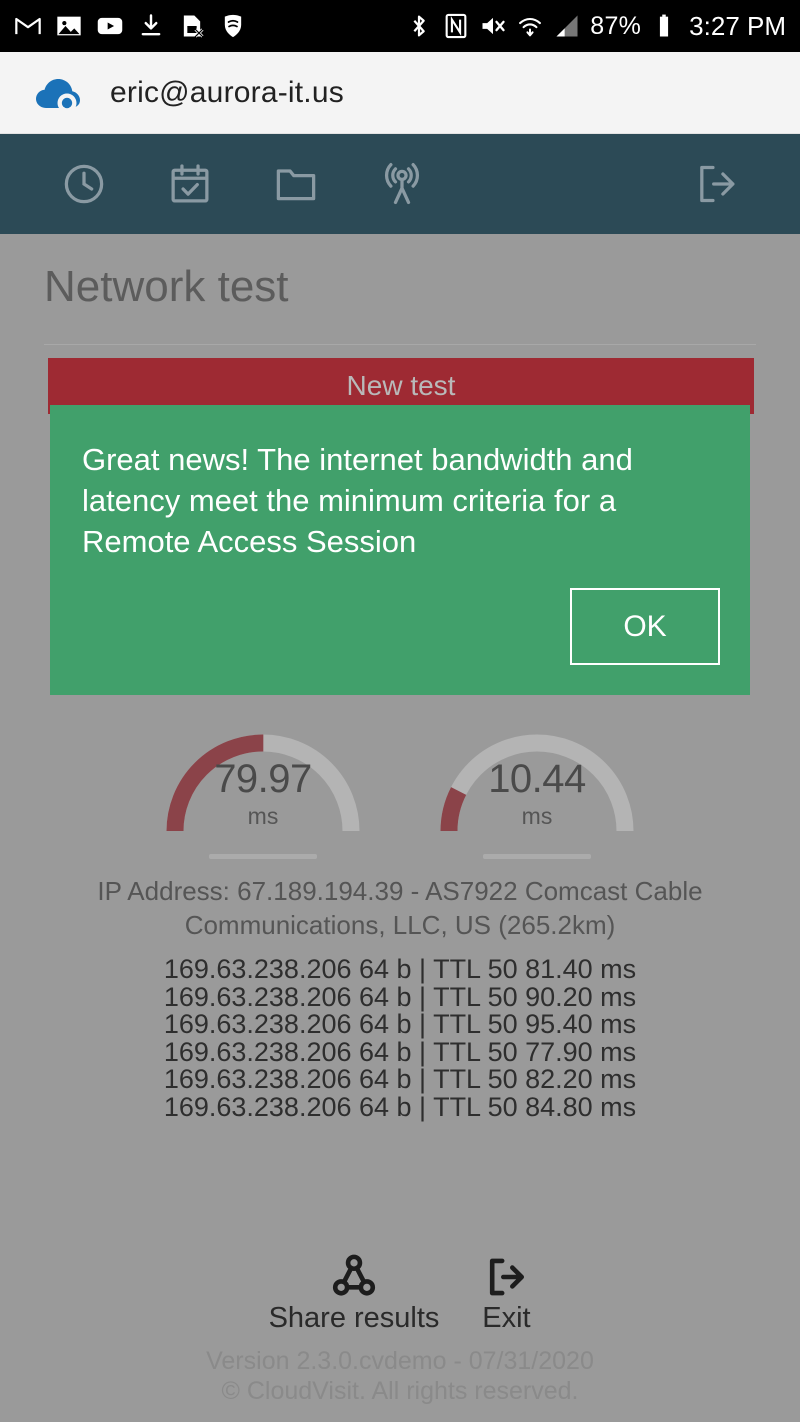 The height and width of the screenshot is (1422, 800). I want to click on sim-card-error-icon, so click(193, 26).